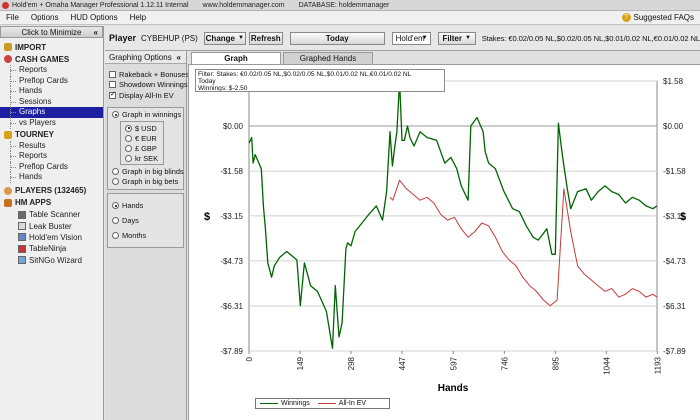 The height and width of the screenshot is (420, 700). I want to click on nav-hm-apps: HM APPS, so click(51, 203).